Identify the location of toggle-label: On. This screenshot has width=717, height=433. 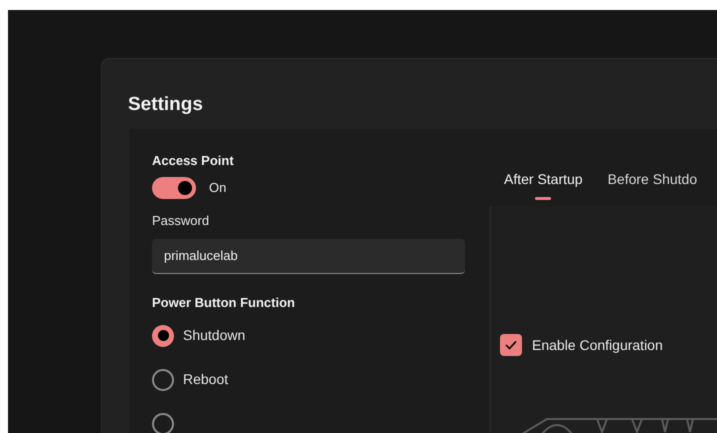
(217, 188).